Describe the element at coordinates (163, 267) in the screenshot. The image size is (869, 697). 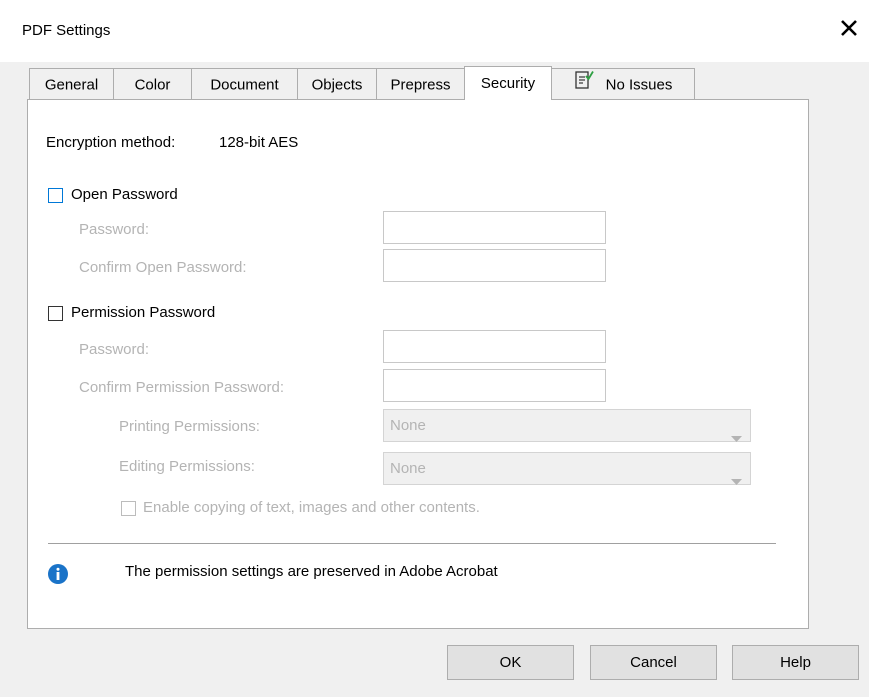
I see `confirm-open-password-label: Confirm Open Password:` at that location.